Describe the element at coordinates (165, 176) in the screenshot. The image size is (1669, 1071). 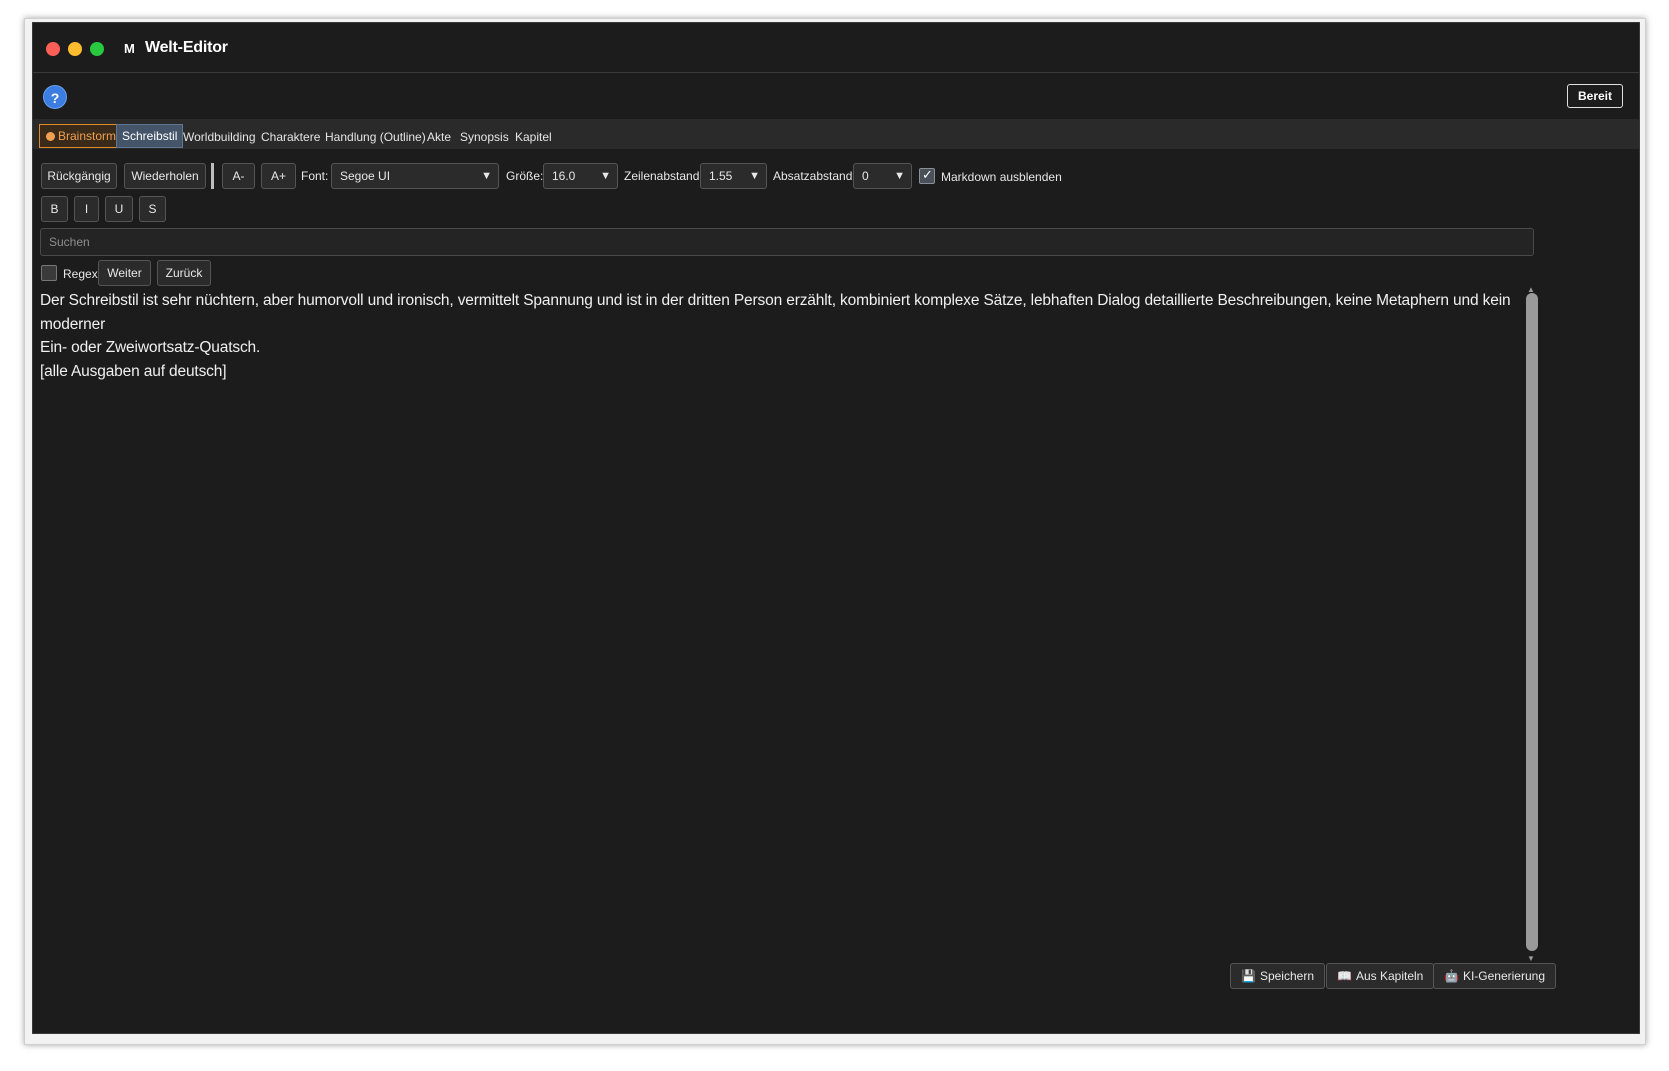
I see `redo-button: Wiederholen` at that location.